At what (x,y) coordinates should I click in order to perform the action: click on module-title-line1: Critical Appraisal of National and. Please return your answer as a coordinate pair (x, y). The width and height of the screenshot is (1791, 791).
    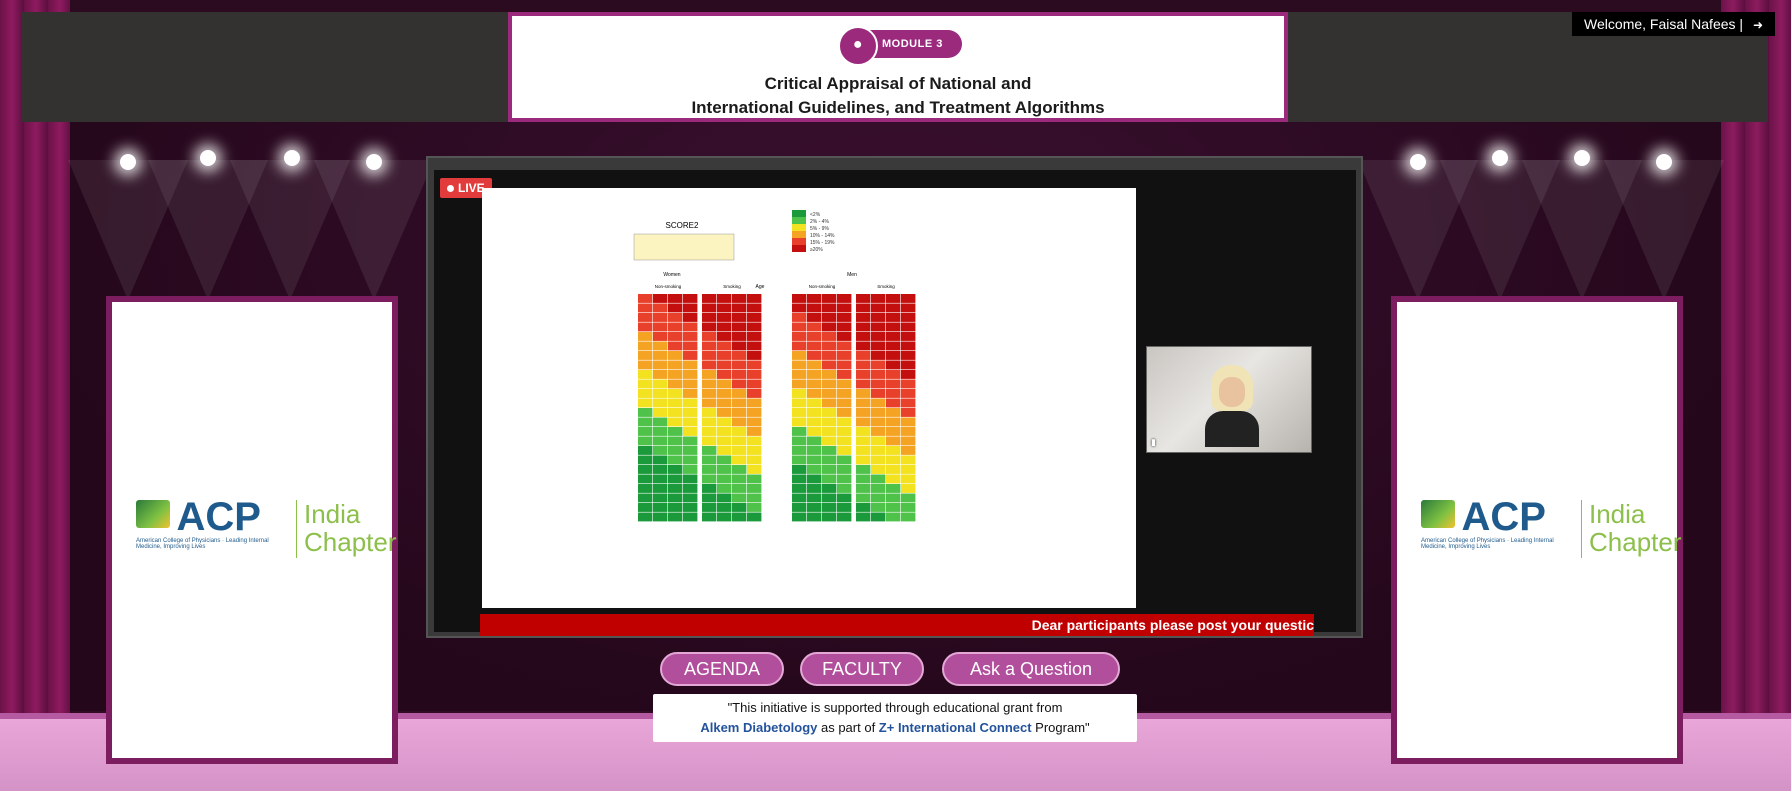
    Looking at the image, I should click on (898, 83).